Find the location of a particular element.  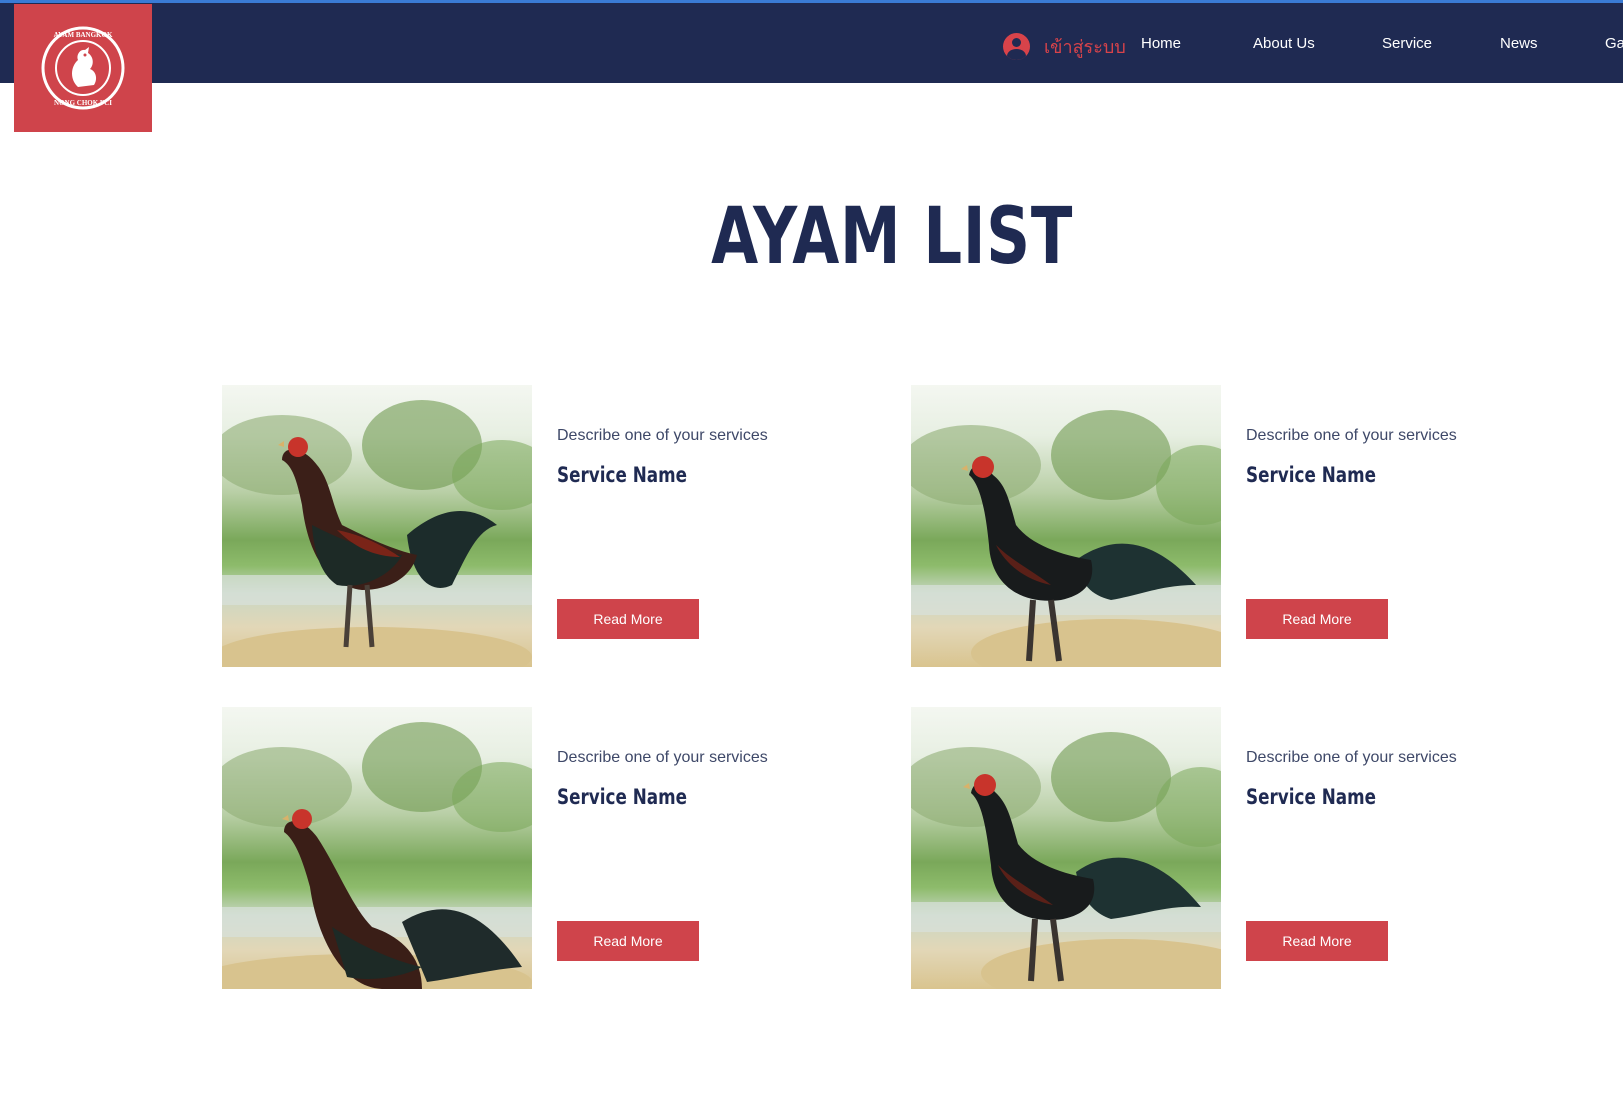

nav-service: Service is located at coordinates (1407, 43).